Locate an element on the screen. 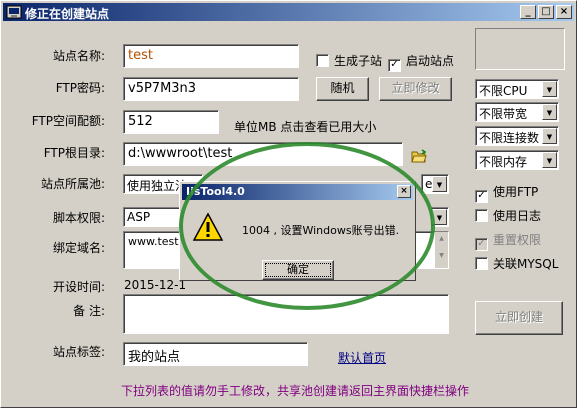  remark-label: 备 注: is located at coordinates (89, 311).